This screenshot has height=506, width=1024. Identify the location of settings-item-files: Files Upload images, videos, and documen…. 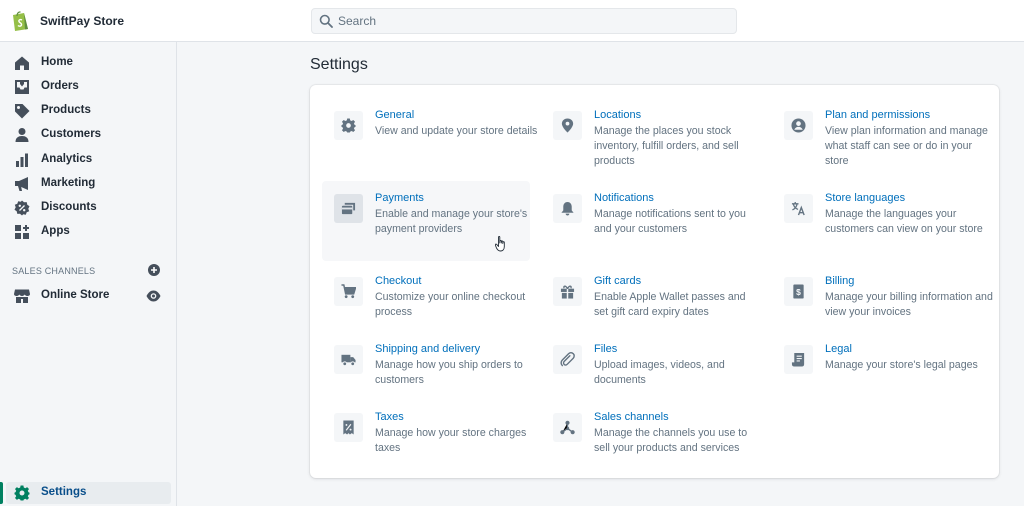
(645, 363).